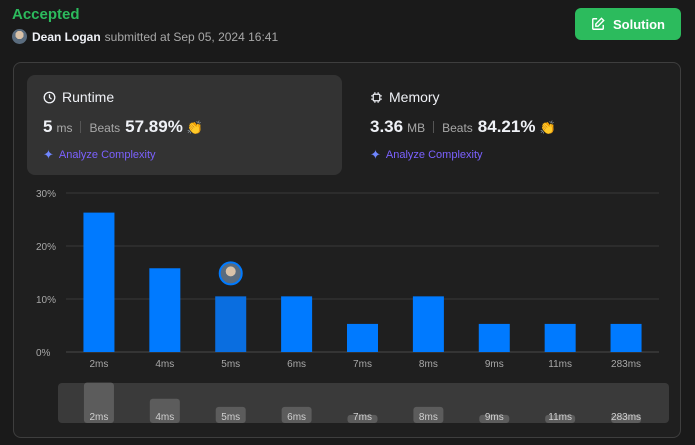  What do you see at coordinates (362, 364) in the screenshot?
I see `x-tick-label: 7ms` at bounding box center [362, 364].